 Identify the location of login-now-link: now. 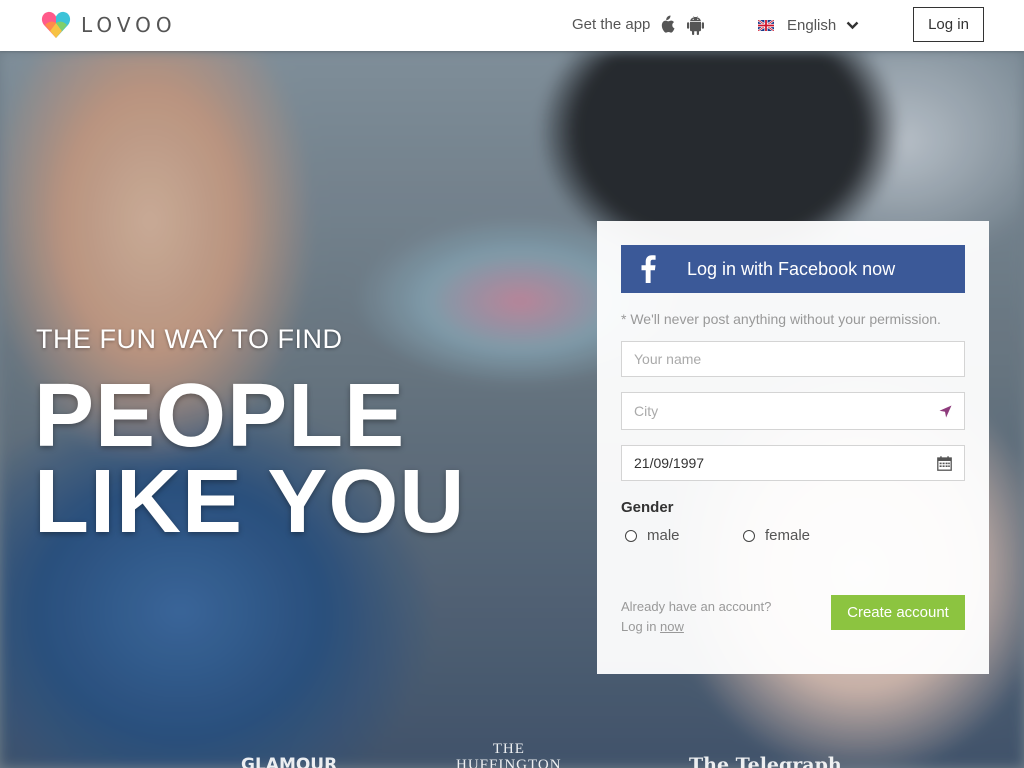
(672, 626).